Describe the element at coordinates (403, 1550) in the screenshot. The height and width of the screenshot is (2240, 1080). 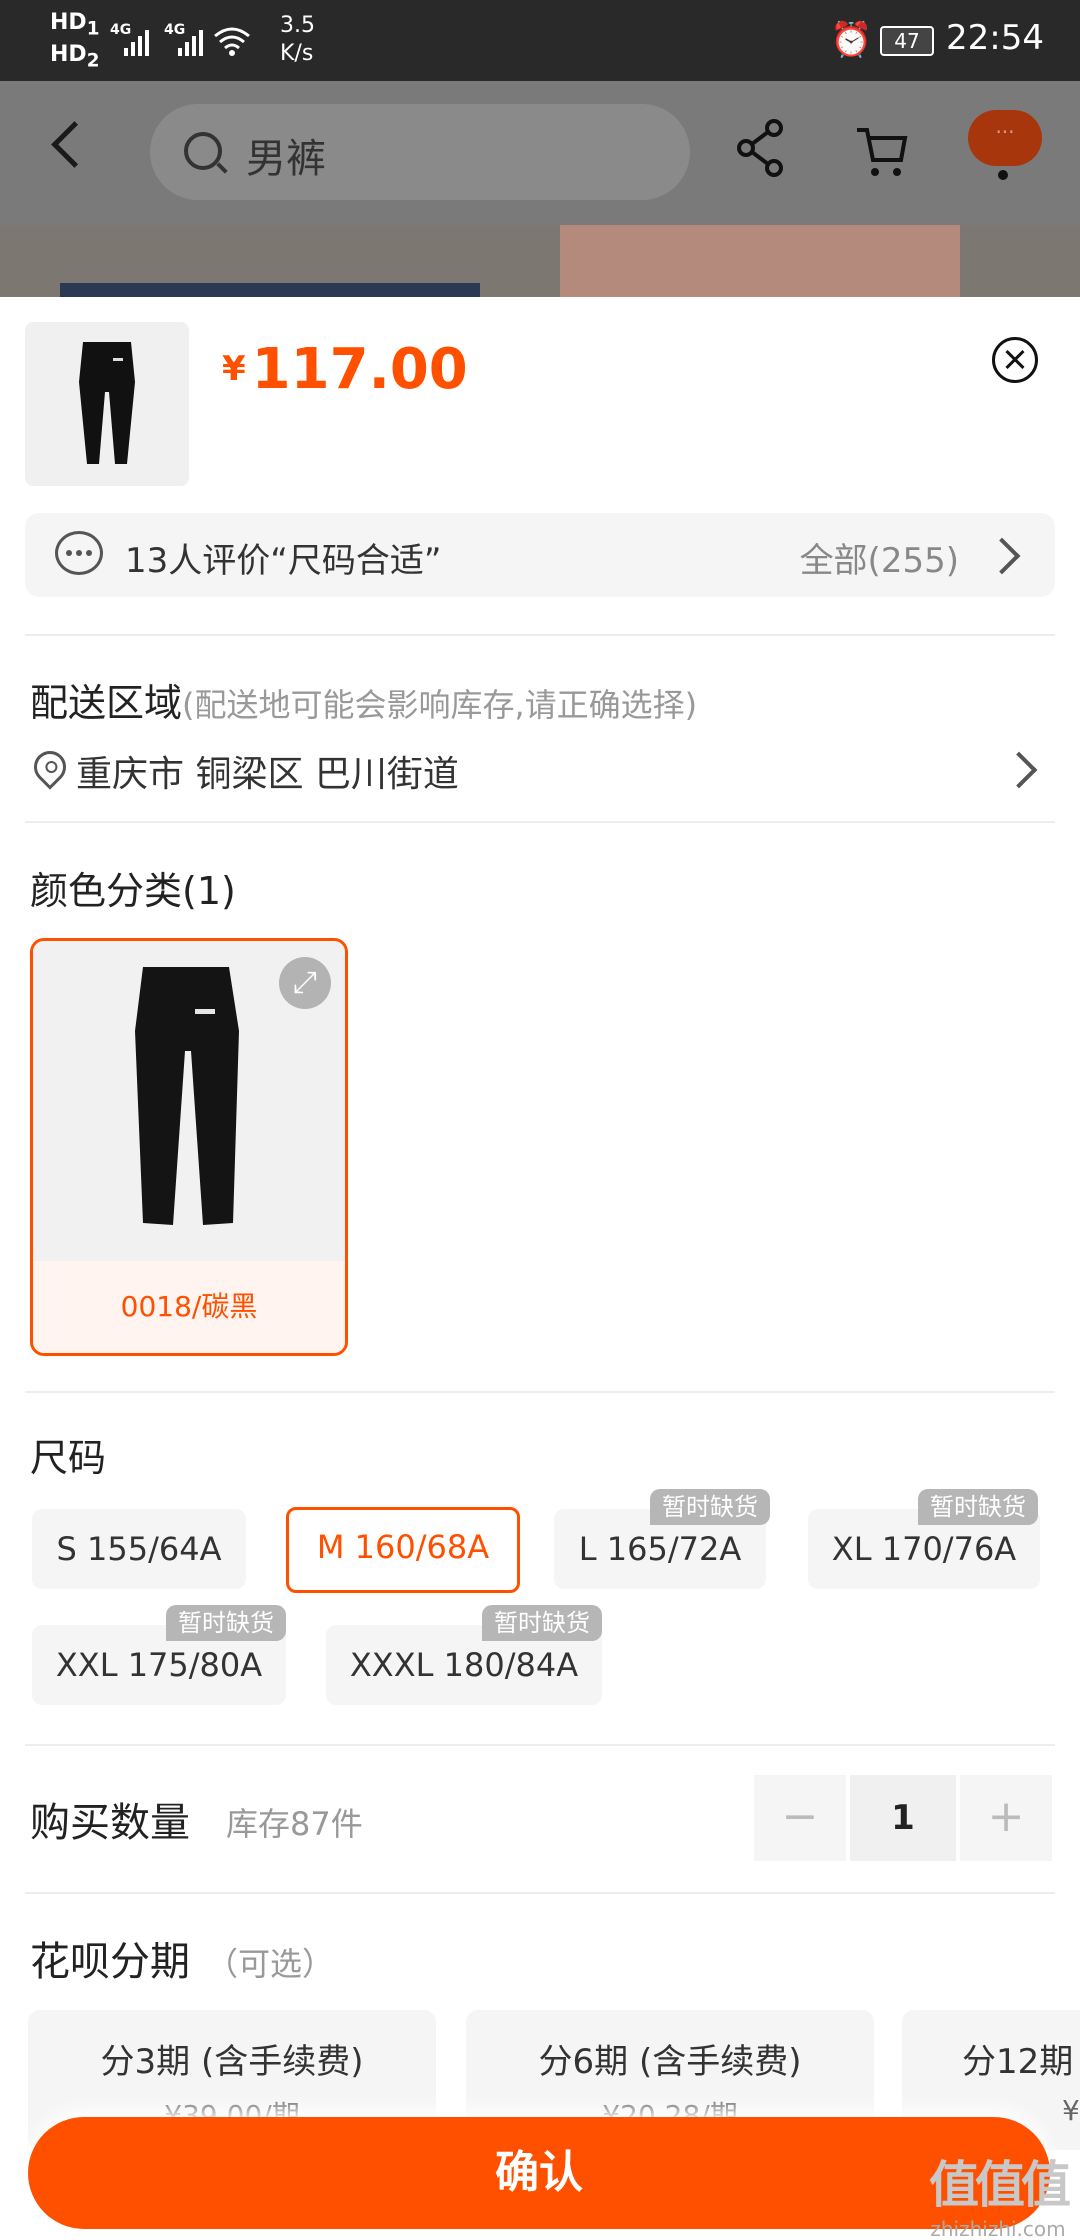
I see `size-option-m: M 160/68A` at that location.